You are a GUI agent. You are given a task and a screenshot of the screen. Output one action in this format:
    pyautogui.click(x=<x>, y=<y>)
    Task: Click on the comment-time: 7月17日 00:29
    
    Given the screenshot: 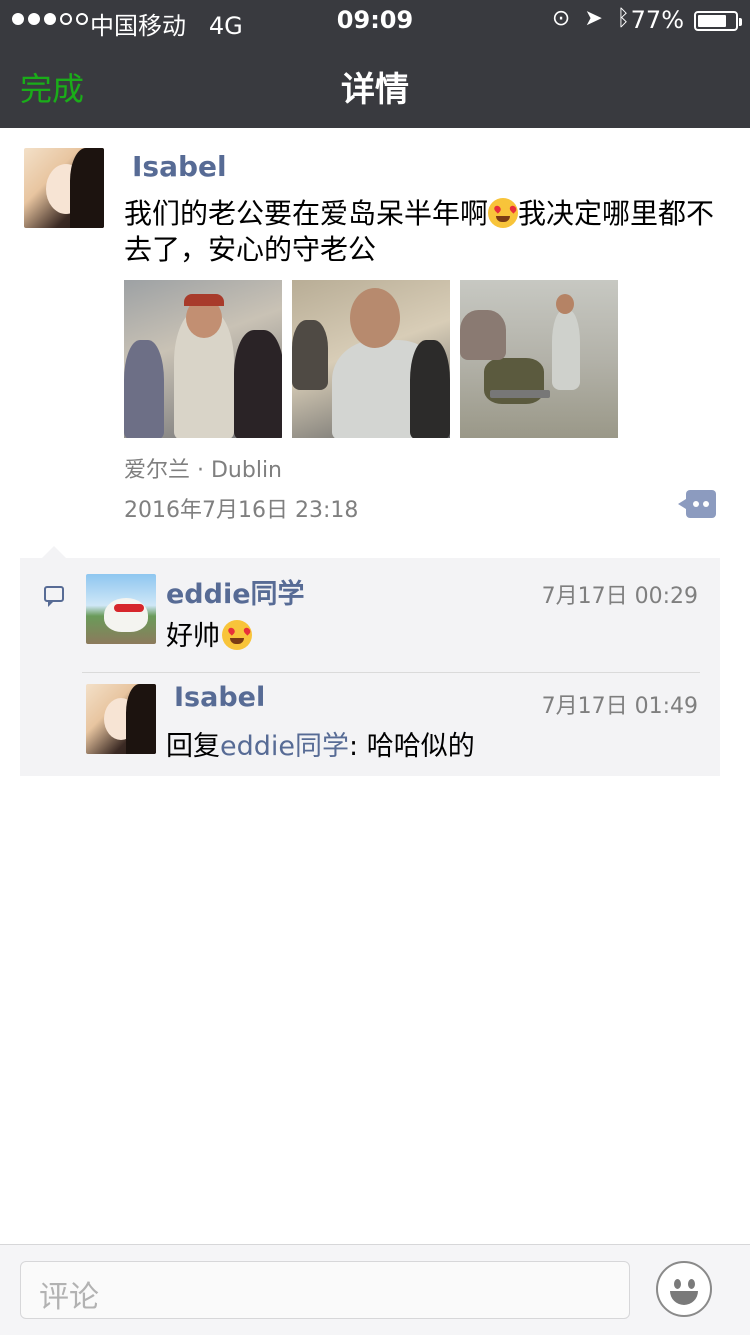 What is the action you would take?
    pyautogui.click(x=619, y=596)
    